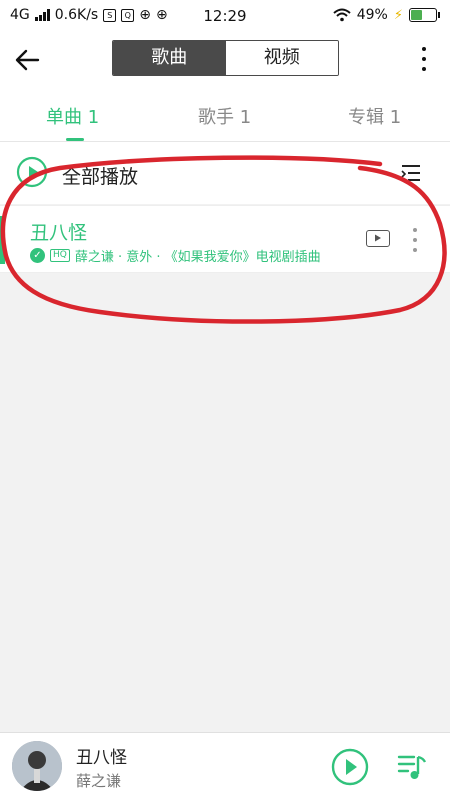  What do you see at coordinates (412, 767) in the screenshot?
I see `playlist-queue-icon` at bounding box center [412, 767].